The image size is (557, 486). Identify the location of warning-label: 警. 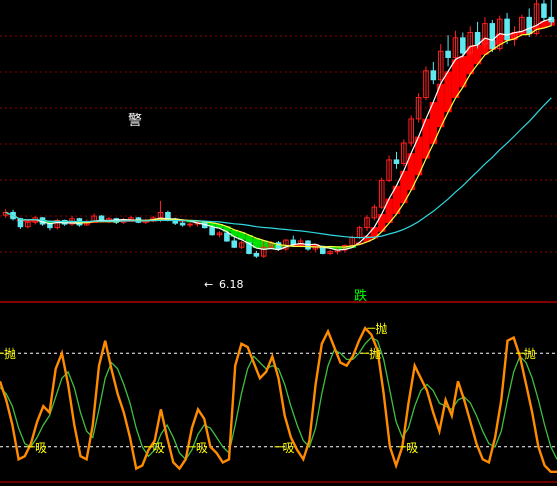
(135, 121).